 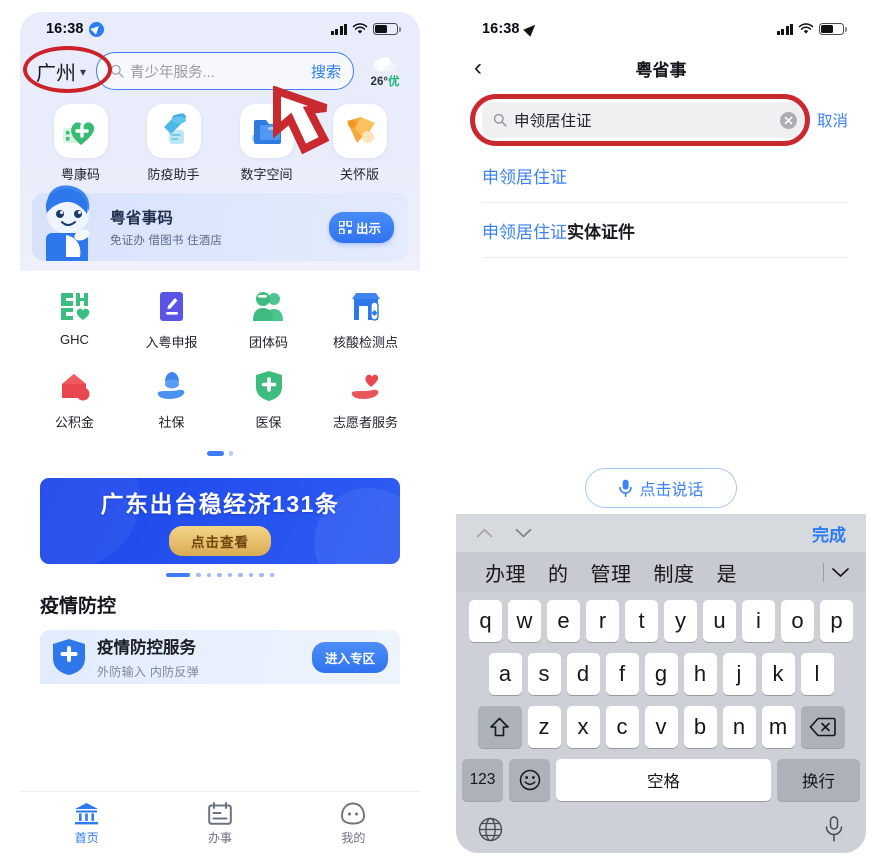 What do you see at coordinates (360, 143) in the screenshot?
I see `quick-entry-guanhuaiban: 关怀版` at bounding box center [360, 143].